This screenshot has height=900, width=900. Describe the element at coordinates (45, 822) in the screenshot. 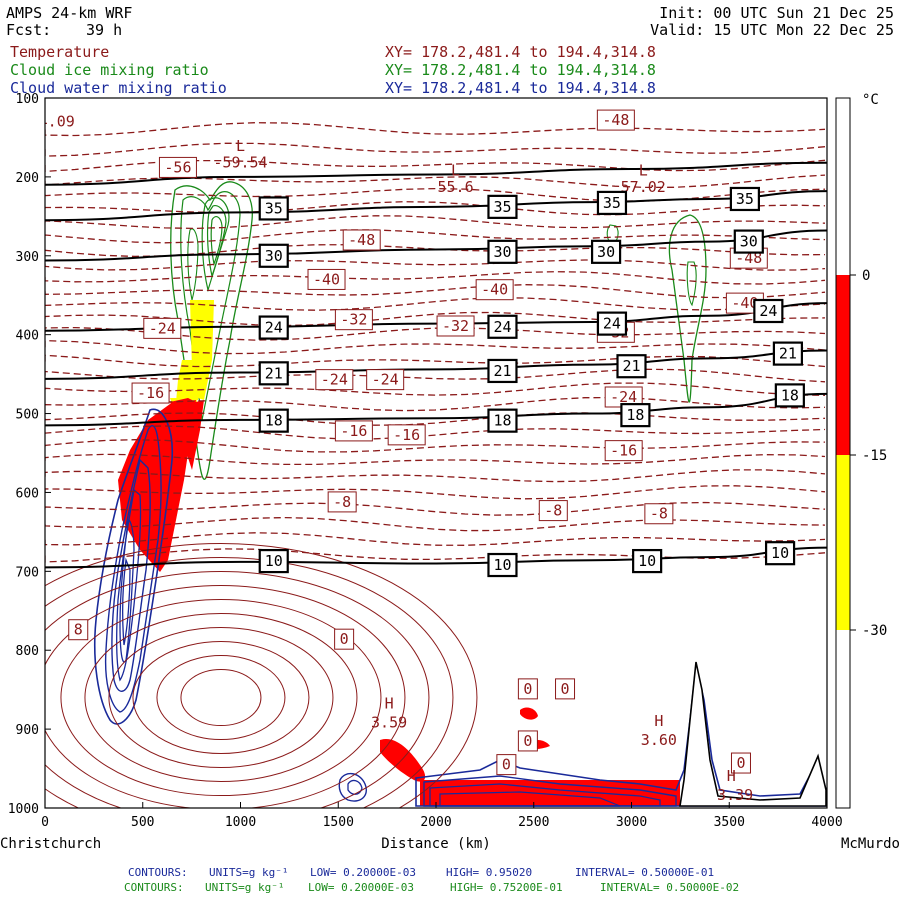

I see `x-tick-label: 0` at that location.